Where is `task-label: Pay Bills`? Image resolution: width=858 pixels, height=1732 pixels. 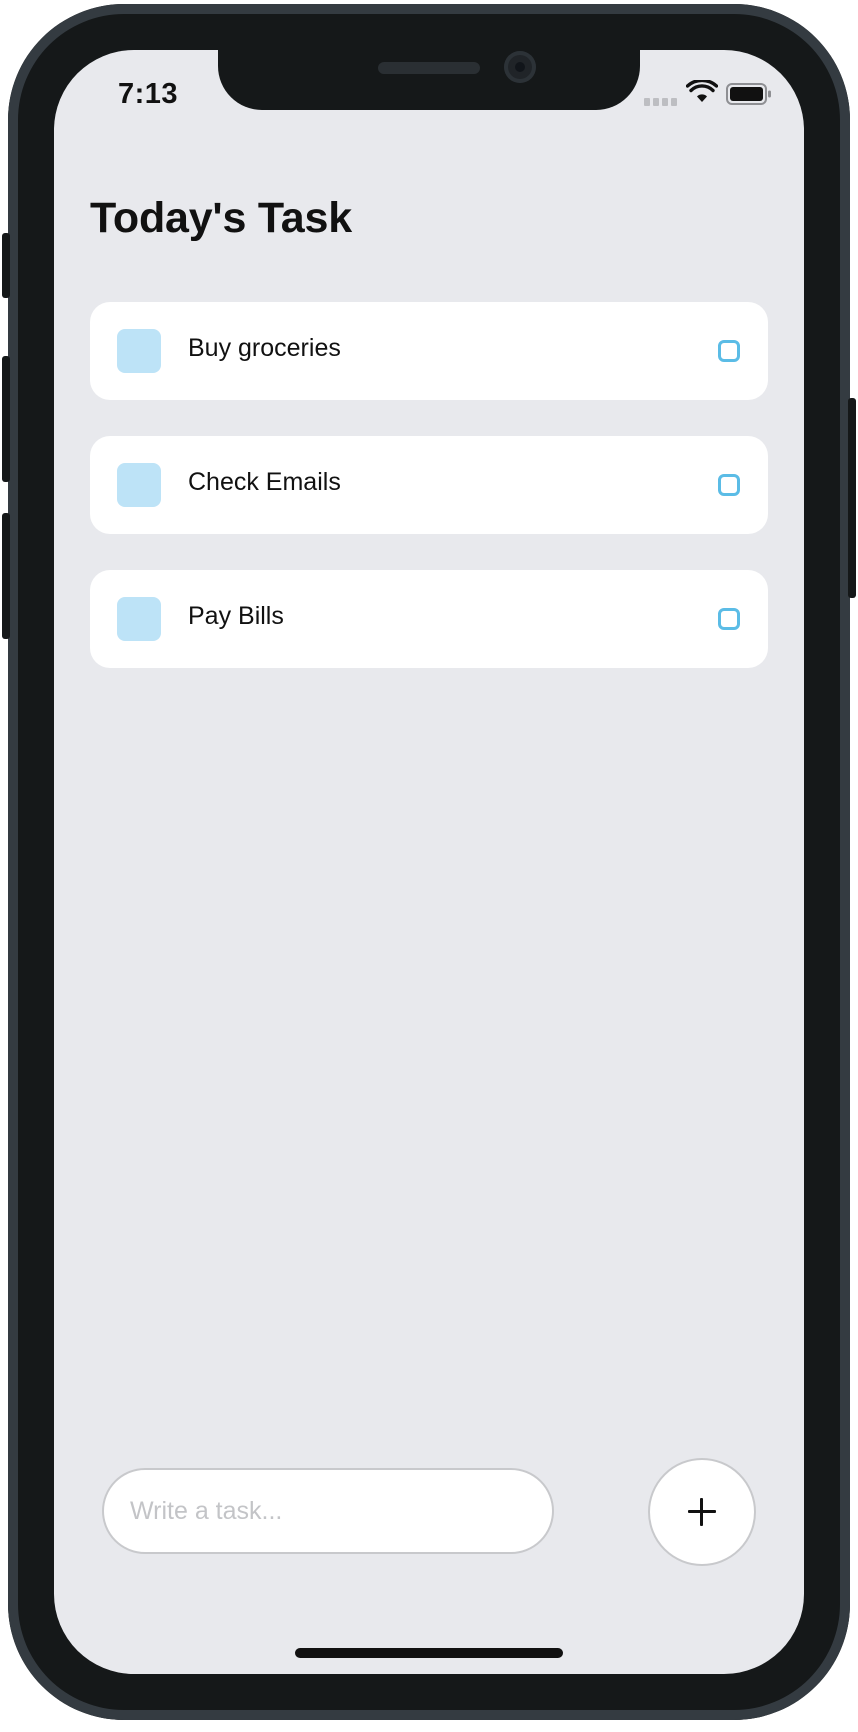
task-label: Pay Bills is located at coordinates (236, 616).